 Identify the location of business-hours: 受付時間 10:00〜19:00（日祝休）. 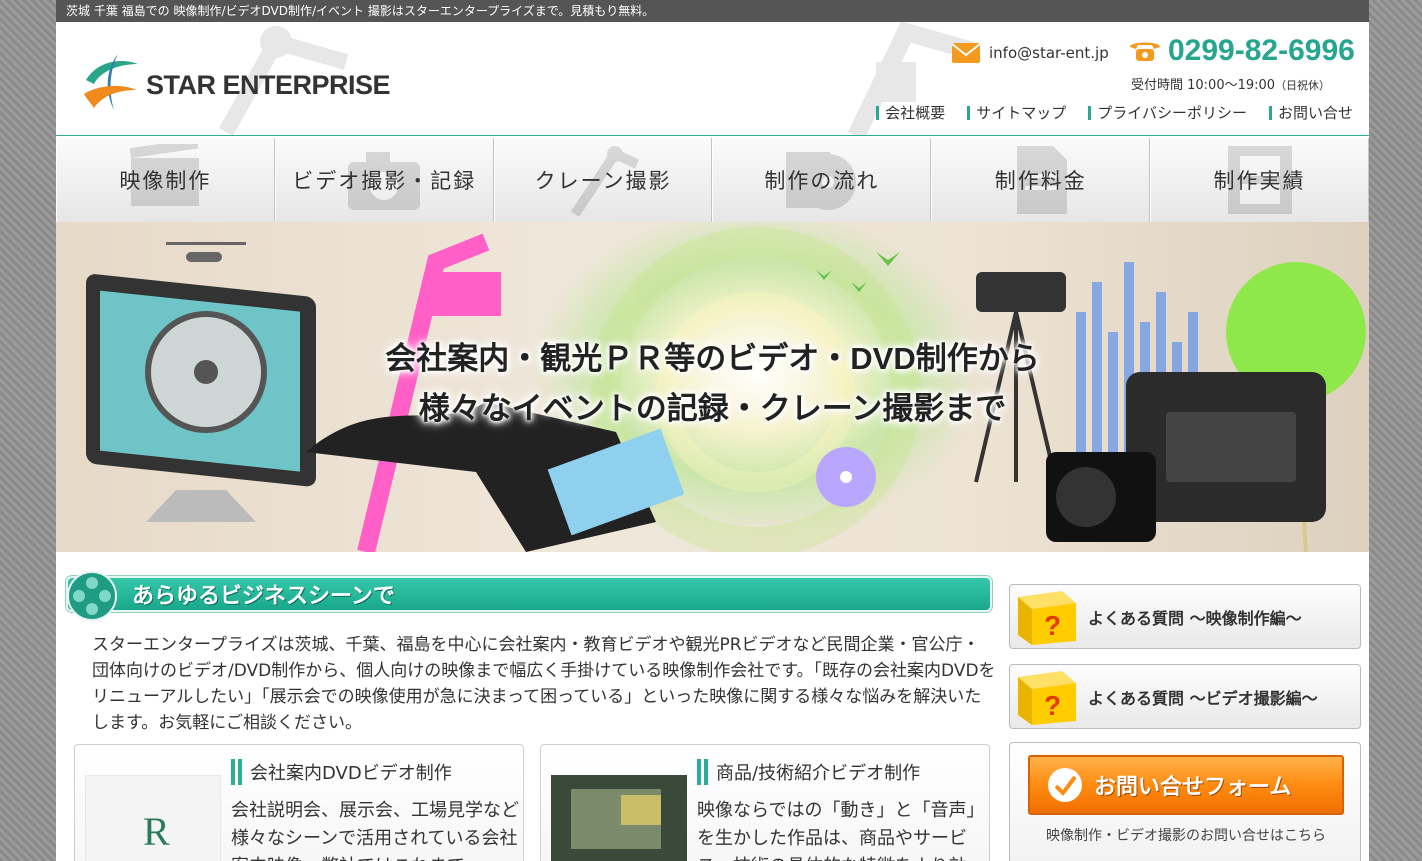
(1230, 83).